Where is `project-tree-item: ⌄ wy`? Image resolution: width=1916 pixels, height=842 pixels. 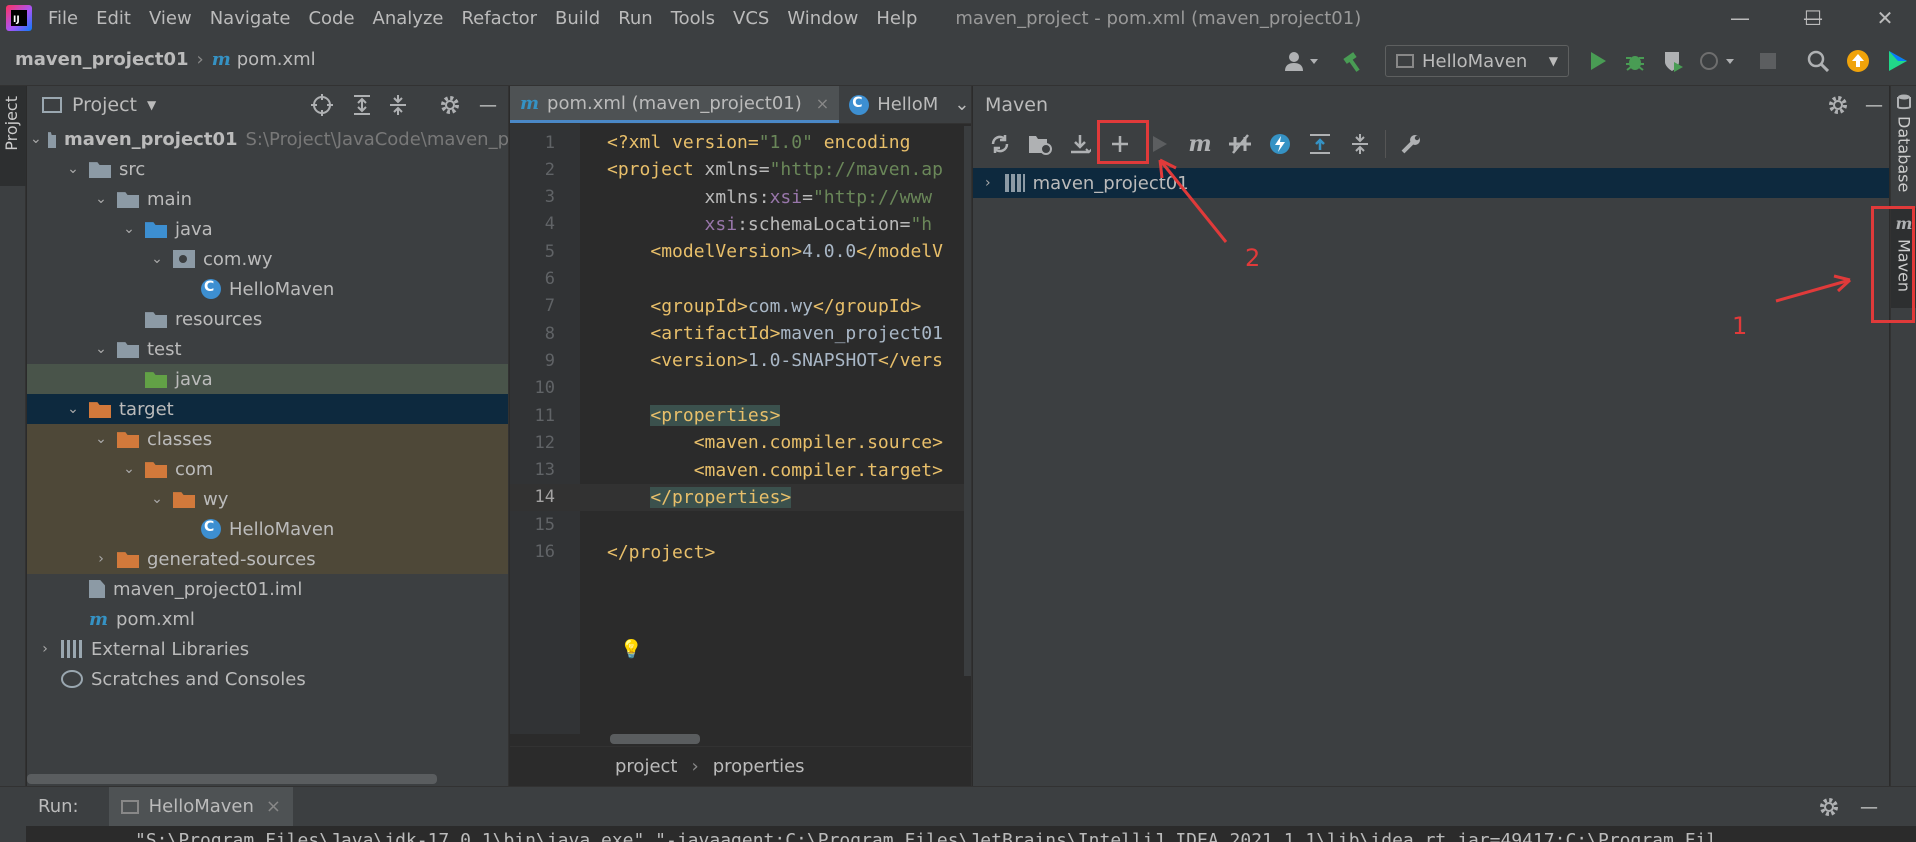 project-tree-item: ⌄ wy is located at coordinates (267, 499).